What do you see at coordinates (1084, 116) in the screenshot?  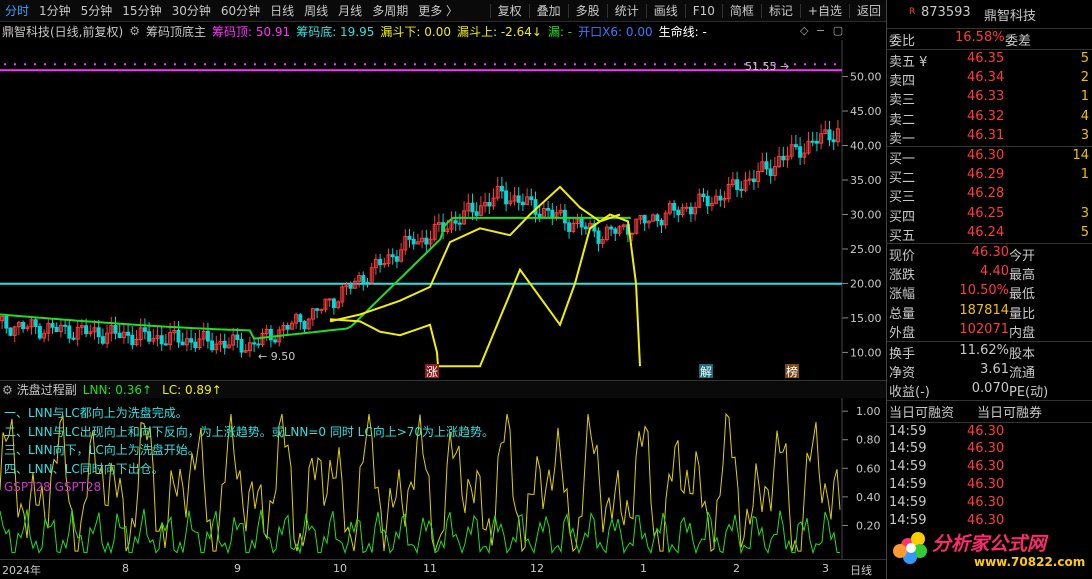 I see `sell-volume: 4` at bounding box center [1084, 116].